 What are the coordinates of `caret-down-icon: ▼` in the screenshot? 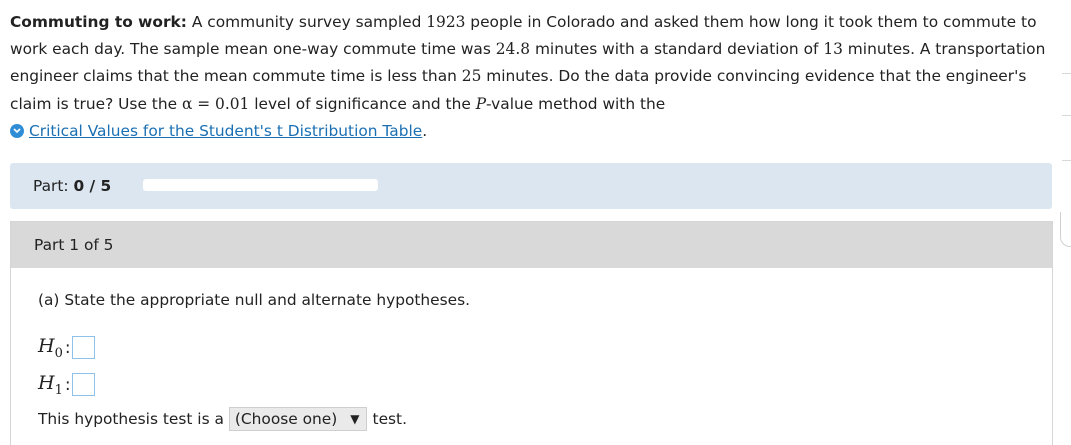 It's located at (355, 419).